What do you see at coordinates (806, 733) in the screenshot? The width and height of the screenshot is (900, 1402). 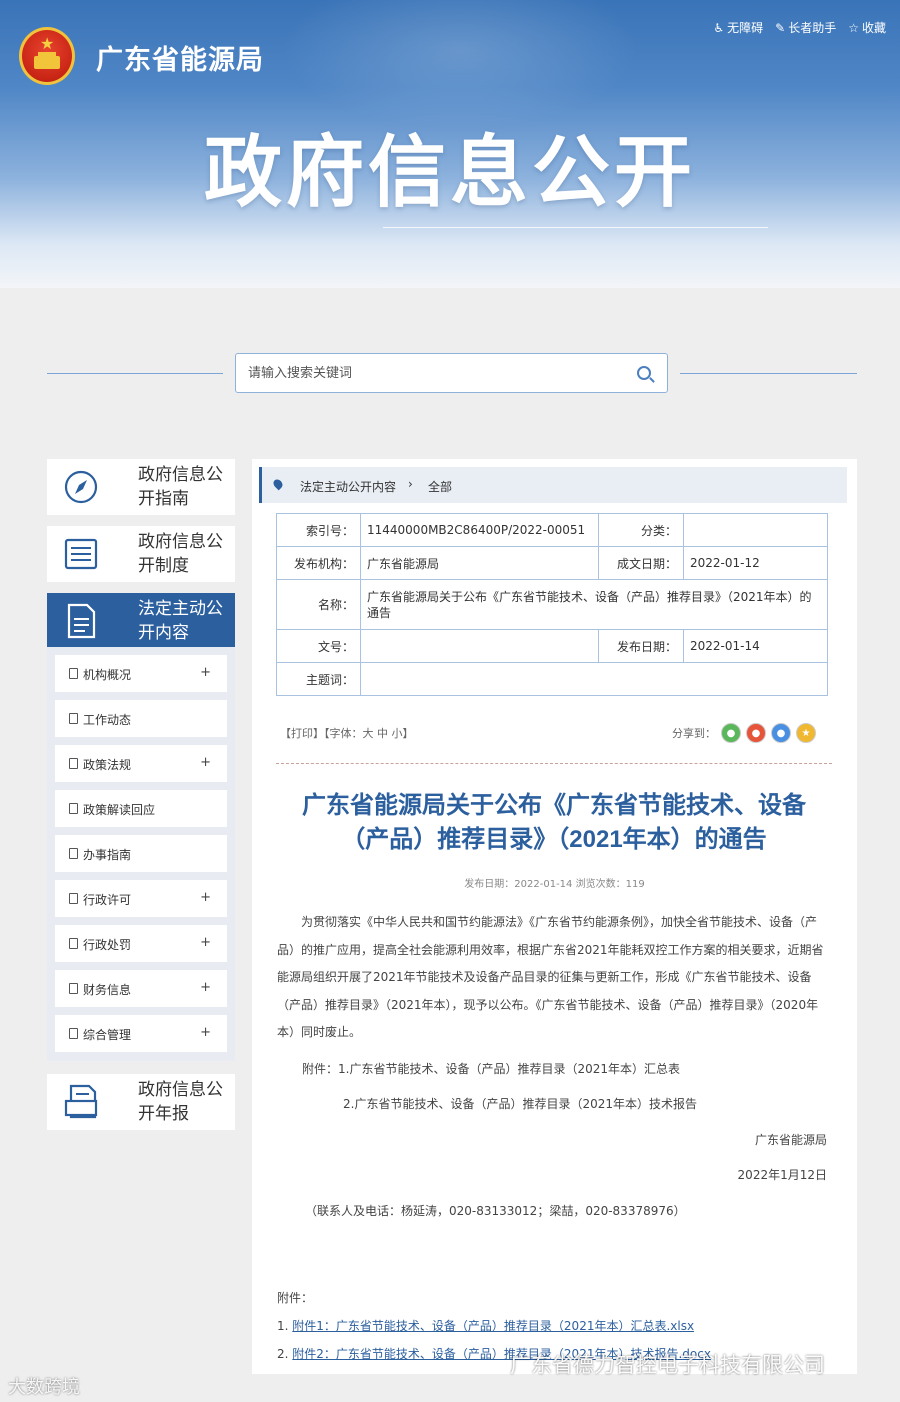 I see `qzone-star-icon: ★` at bounding box center [806, 733].